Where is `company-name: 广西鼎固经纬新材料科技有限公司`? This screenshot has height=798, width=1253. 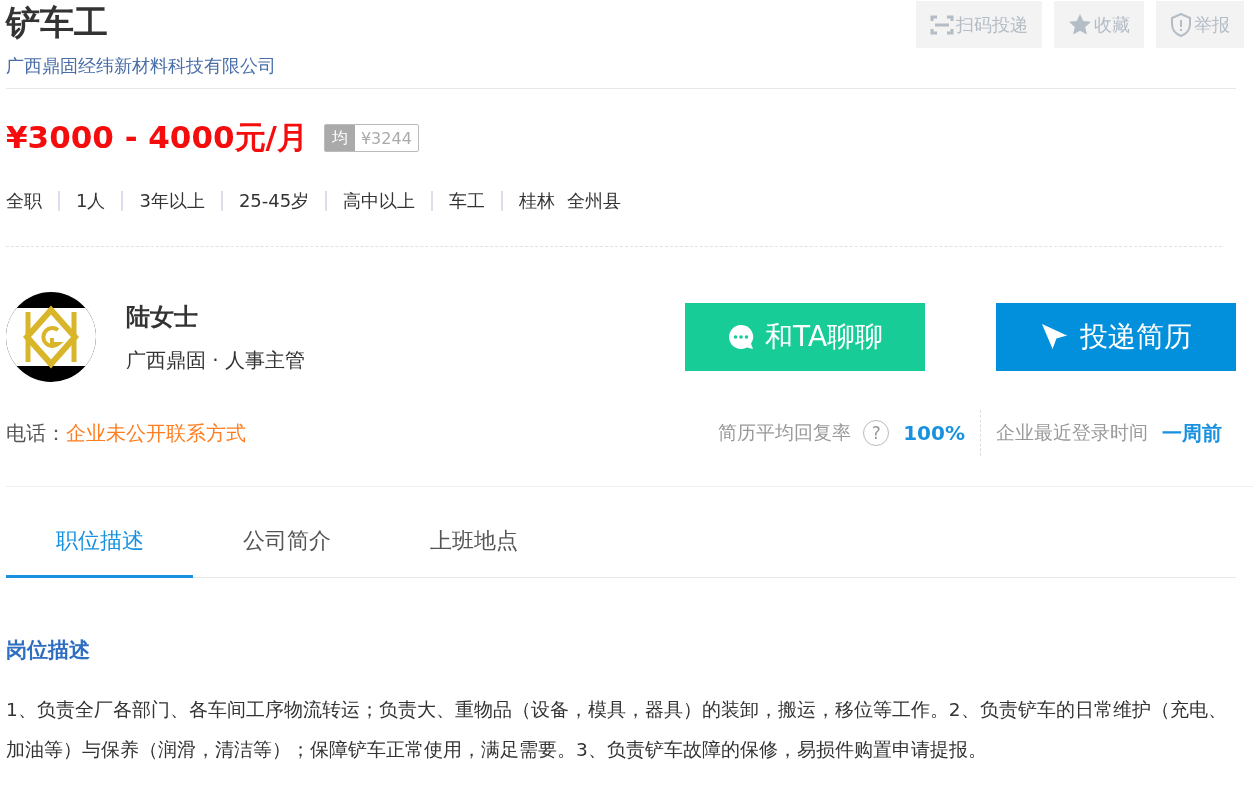 company-name: 广西鼎固经纬新材料科技有限公司 is located at coordinates (141, 66).